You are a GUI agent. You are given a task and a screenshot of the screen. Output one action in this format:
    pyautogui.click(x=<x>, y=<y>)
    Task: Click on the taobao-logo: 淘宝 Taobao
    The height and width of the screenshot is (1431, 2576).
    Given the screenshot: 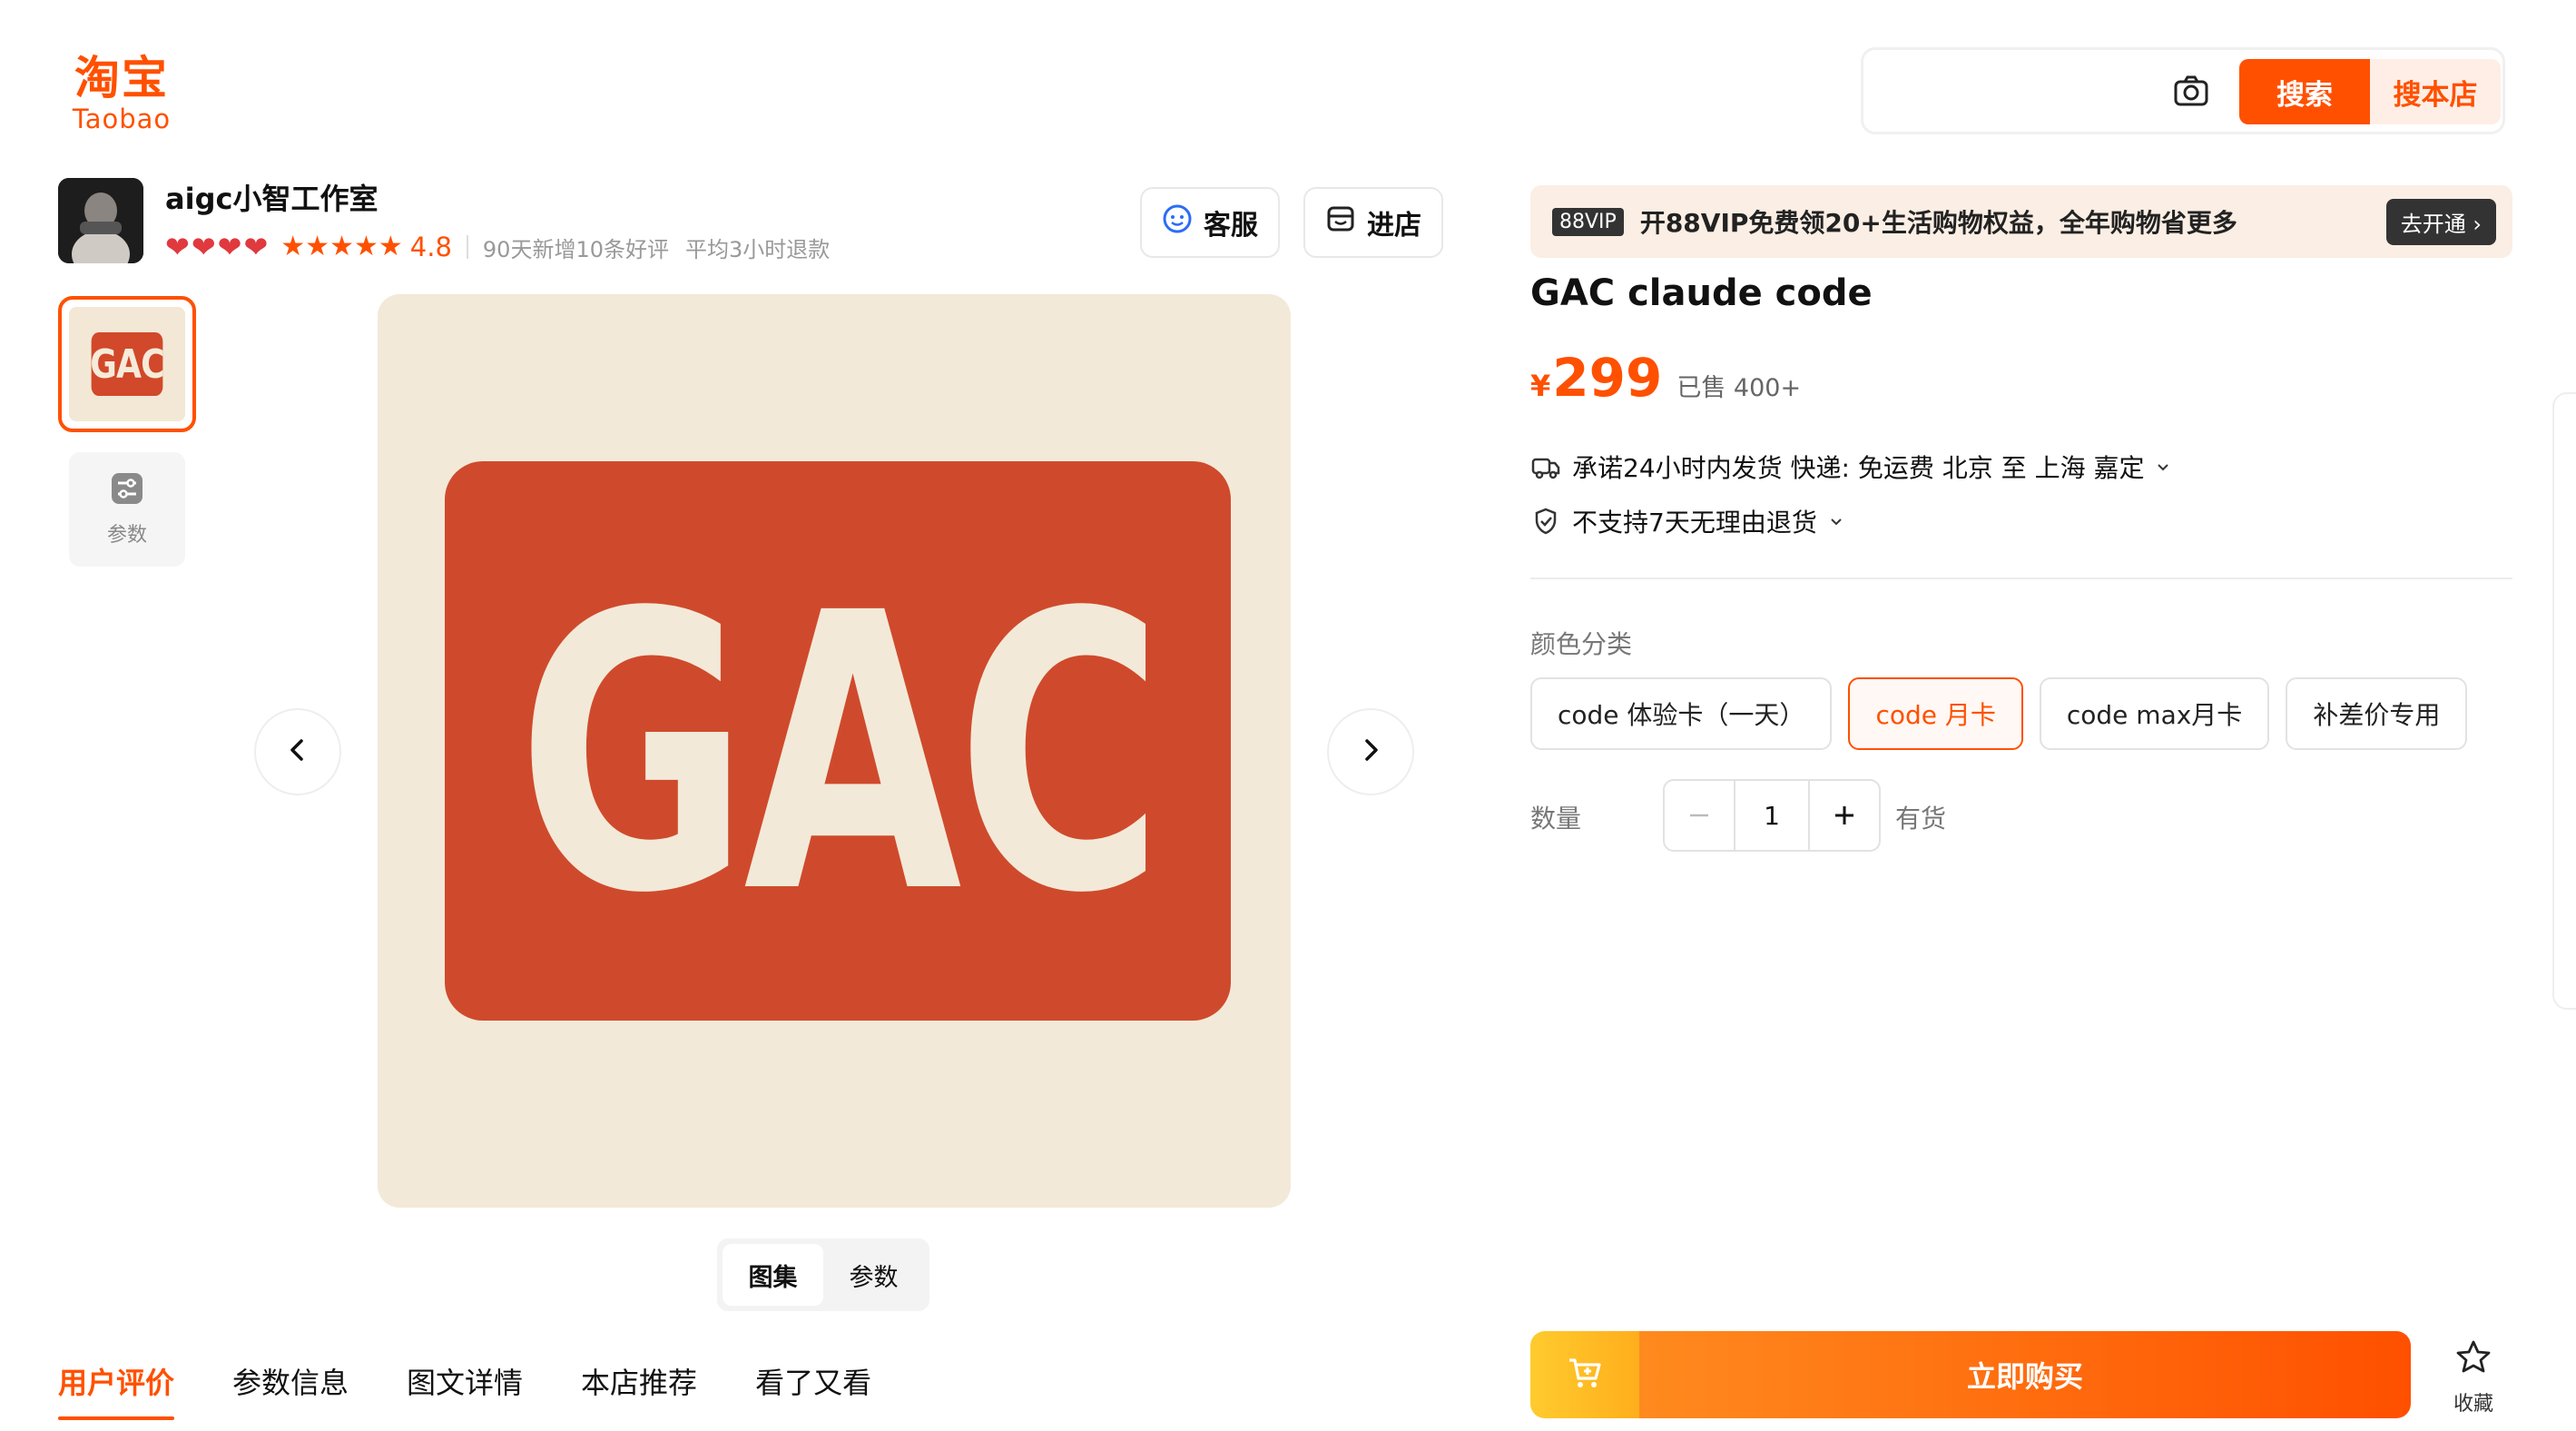 What is the action you would take?
    pyautogui.click(x=121, y=94)
    